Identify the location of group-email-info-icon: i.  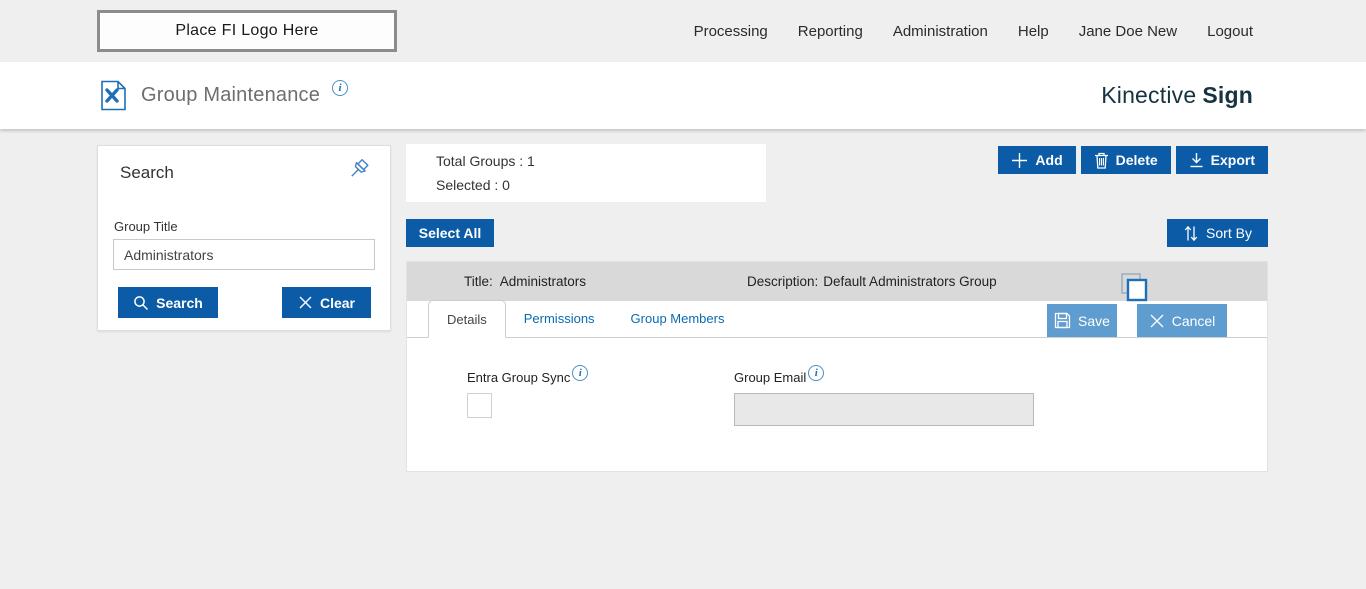
(816, 373).